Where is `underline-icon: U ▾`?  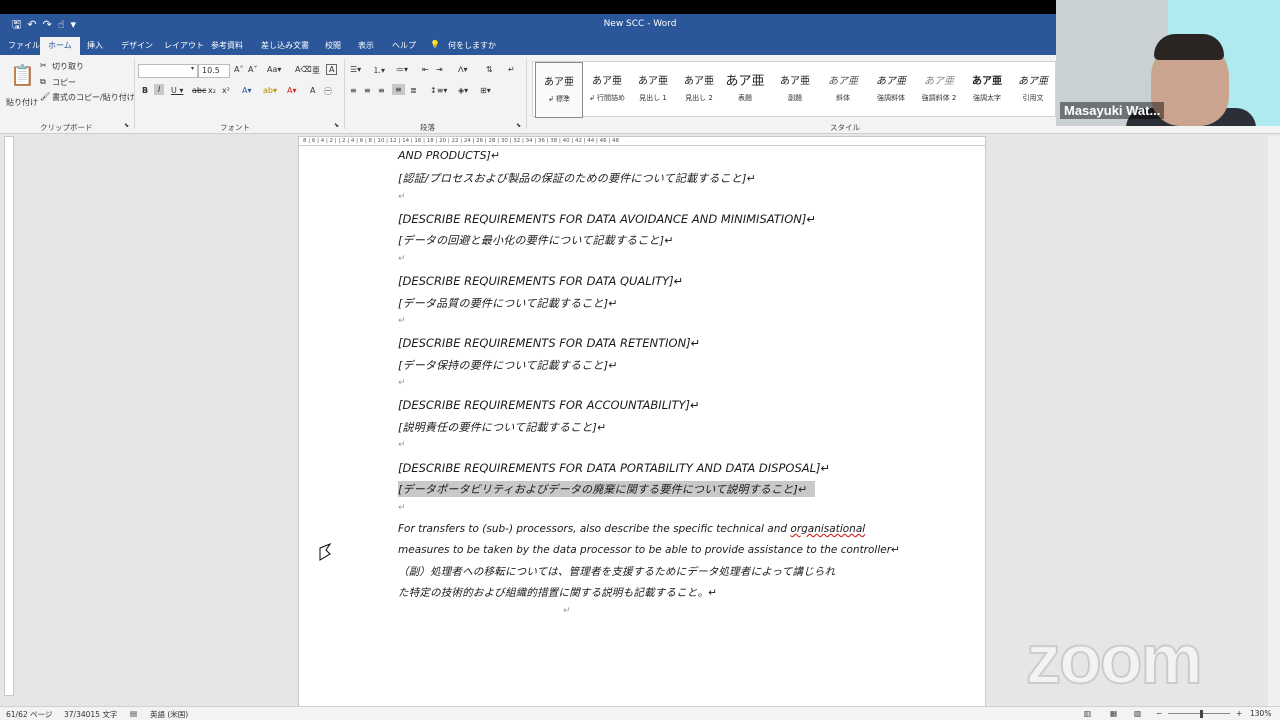
underline-icon: U ▾ is located at coordinates (177, 90).